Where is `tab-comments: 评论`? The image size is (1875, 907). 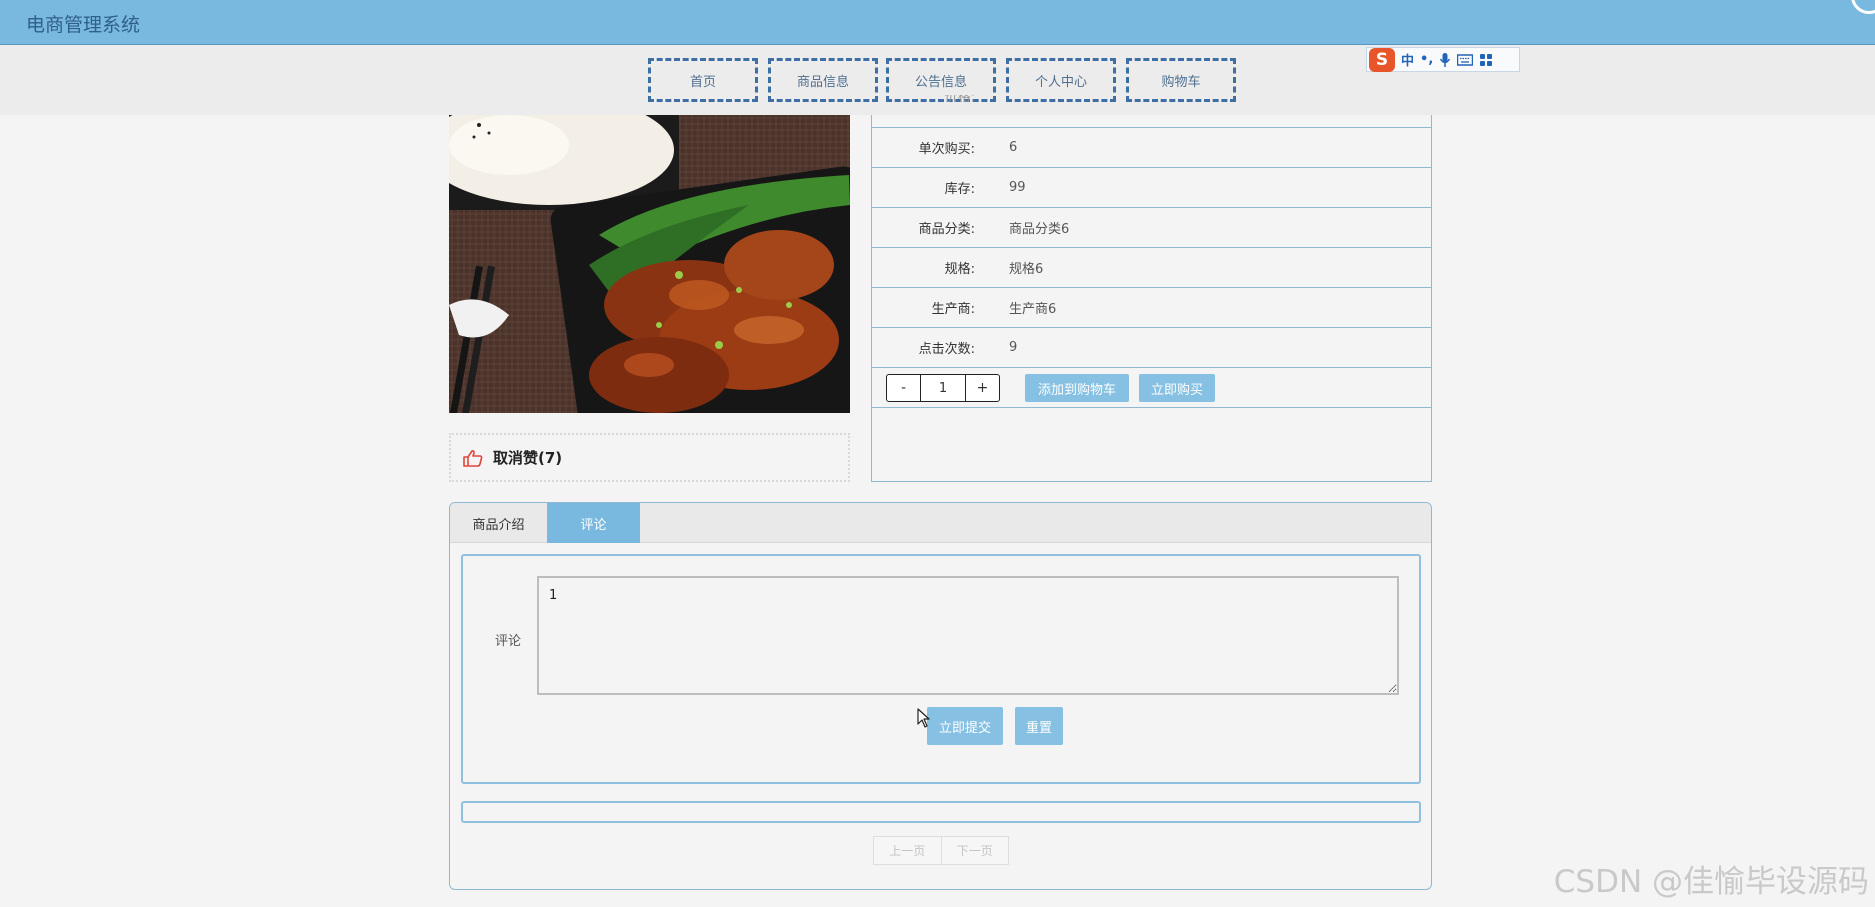 tab-comments: 评论 is located at coordinates (593, 523).